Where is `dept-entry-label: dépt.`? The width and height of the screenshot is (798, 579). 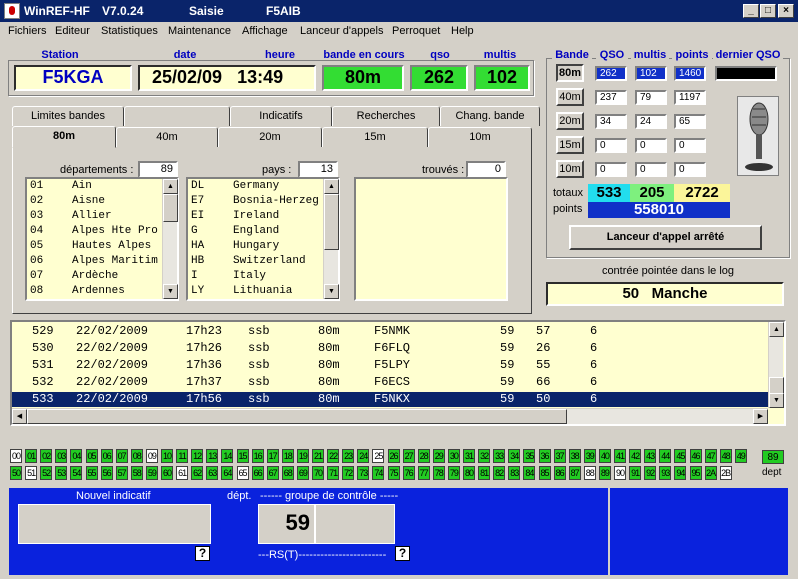 dept-entry-label: dépt. is located at coordinates (239, 496).